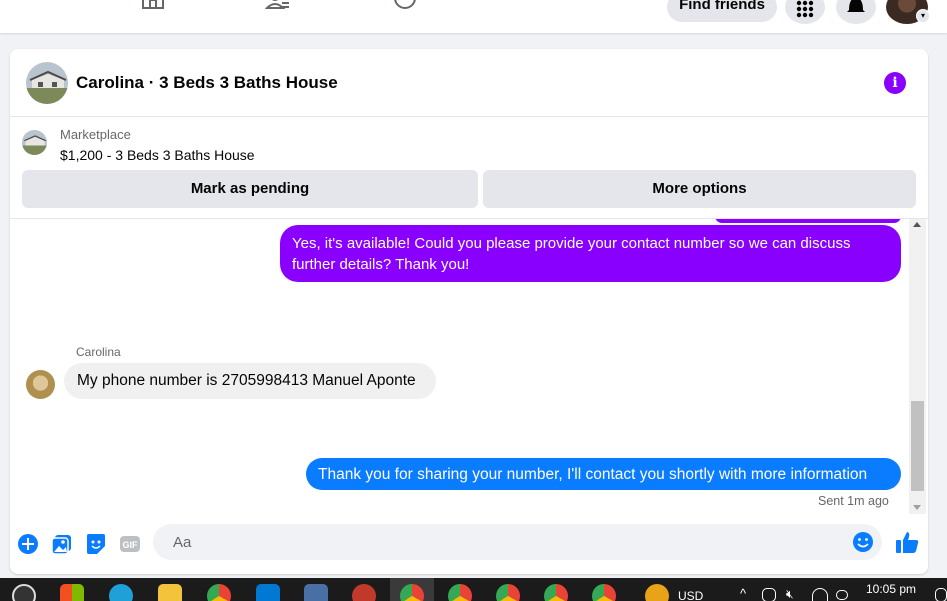 The image size is (947, 601). Describe the element at coordinates (769, 594) in the screenshot. I see `battery-icon` at that location.